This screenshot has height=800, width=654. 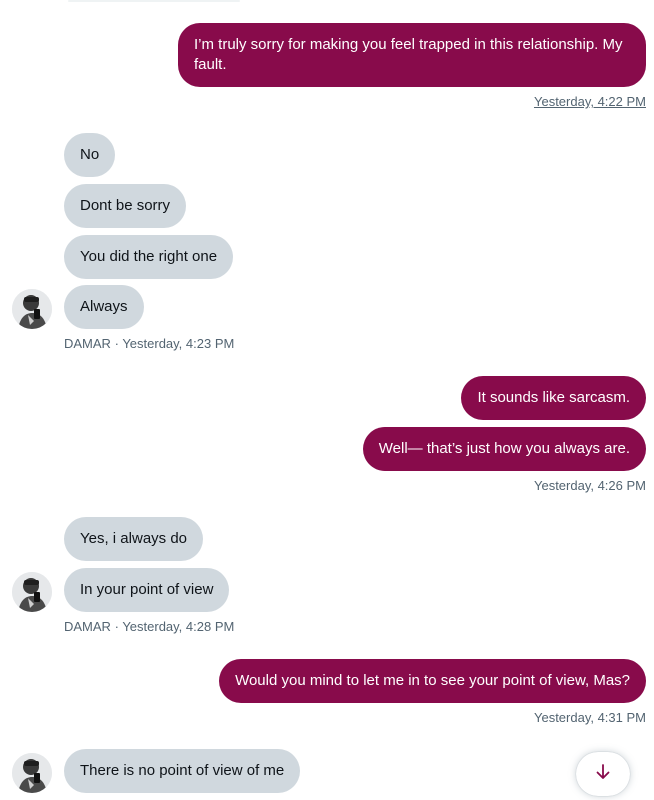 I want to click on message-timestamp: Yesterday, 4:28 PM, so click(x=178, y=626).